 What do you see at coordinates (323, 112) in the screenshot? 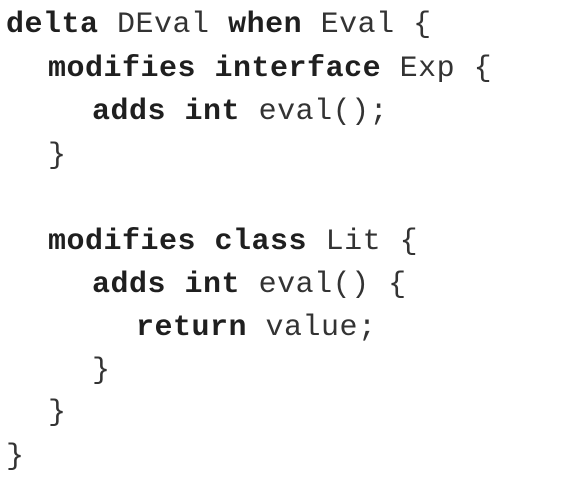
I see `identifier-token: eval();` at bounding box center [323, 112].